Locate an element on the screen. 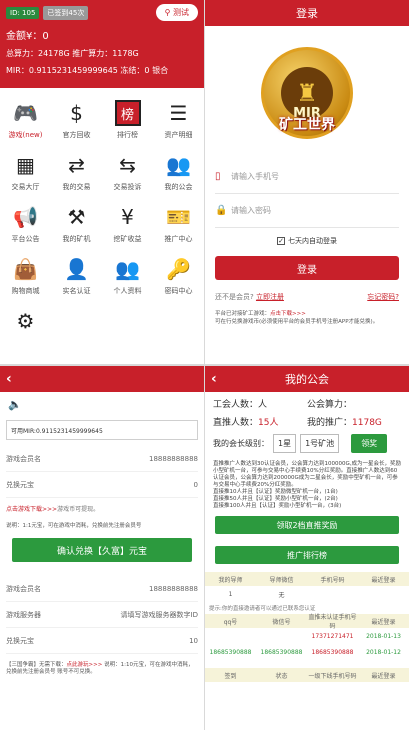  menu-item: 👥 我的公会 is located at coordinates (178, 172).